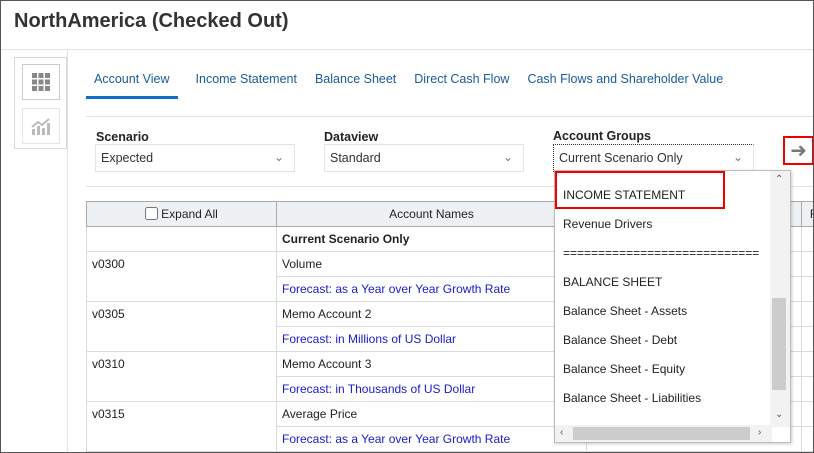 The height and width of the screenshot is (453, 814). I want to click on scenario-select: Expected ⌄, so click(195, 158).